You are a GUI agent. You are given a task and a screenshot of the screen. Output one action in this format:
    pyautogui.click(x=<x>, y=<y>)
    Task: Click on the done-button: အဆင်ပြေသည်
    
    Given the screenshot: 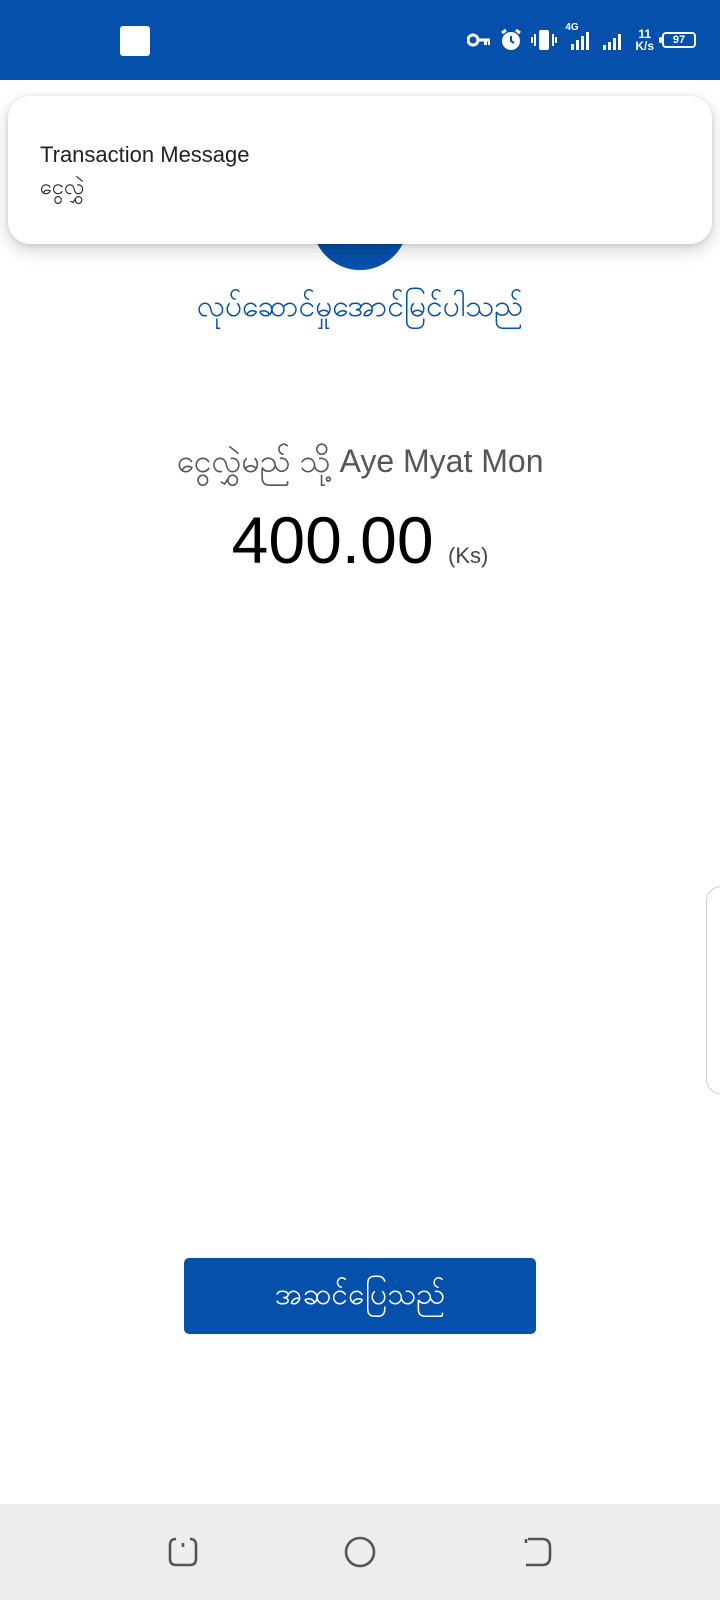 What is the action you would take?
    pyautogui.click(x=360, y=1296)
    